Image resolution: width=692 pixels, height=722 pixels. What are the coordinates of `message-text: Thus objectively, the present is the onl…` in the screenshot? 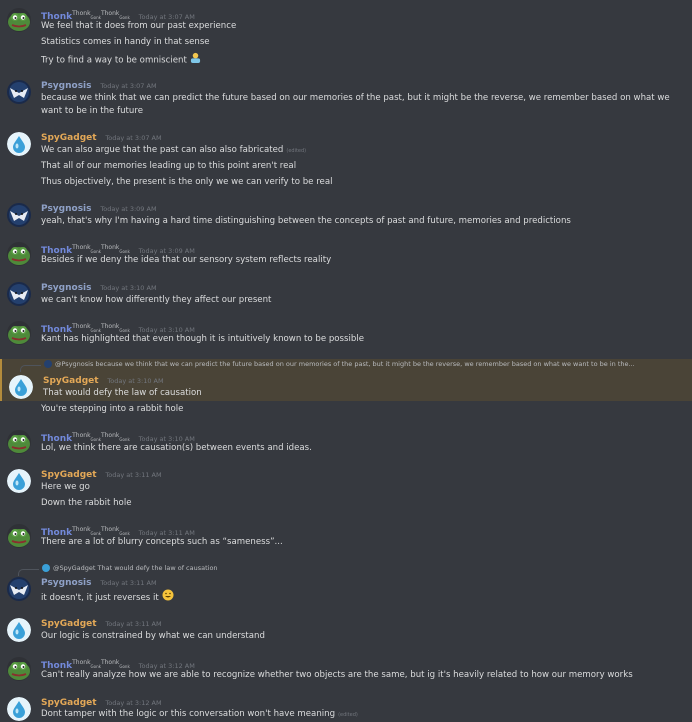 It's located at (187, 182).